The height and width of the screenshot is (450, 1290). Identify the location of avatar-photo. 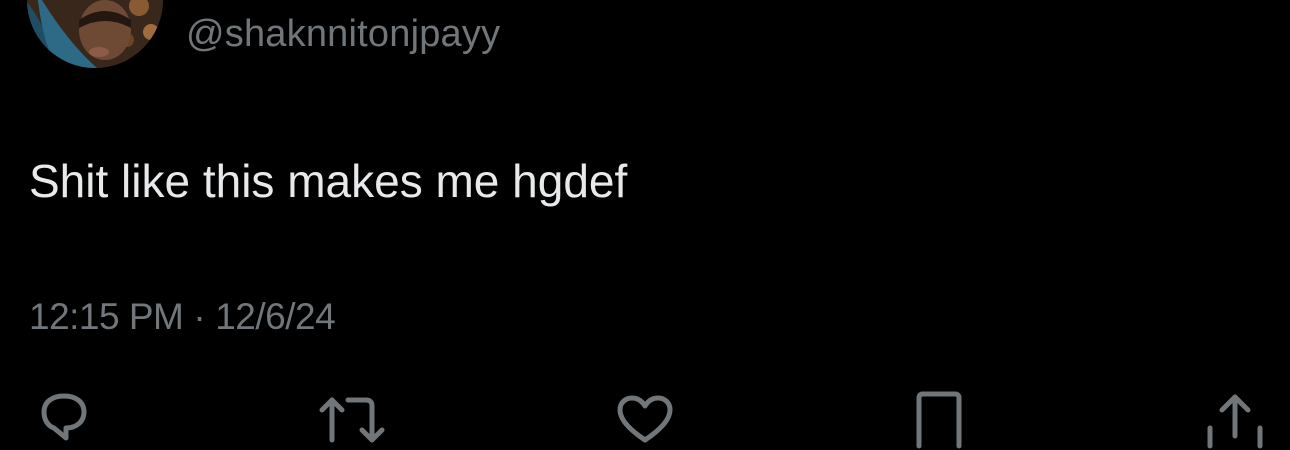
(95, 34).